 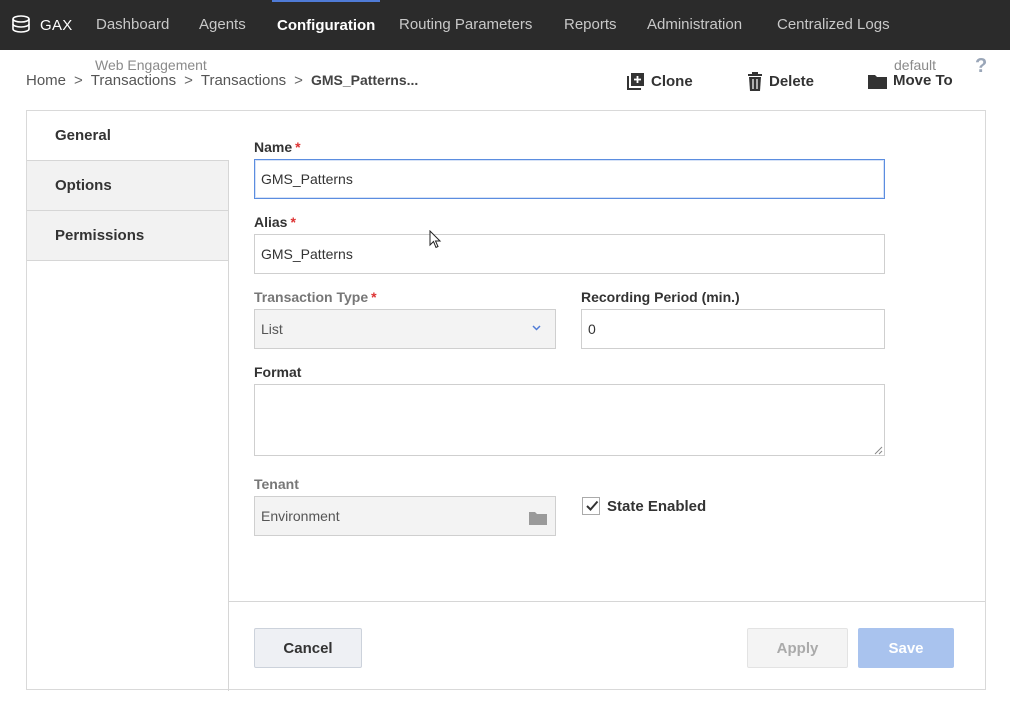 I want to click on app-logo: GAX, so click(x=41, y=25).